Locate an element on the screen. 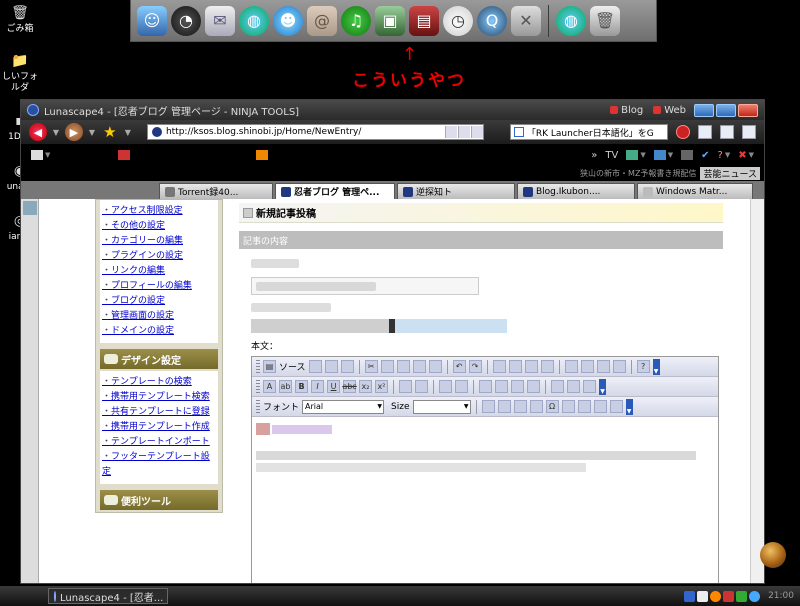 The height and width of the screenshot is (606, 800). paste-text-icon is located at coordinates (419, 366).